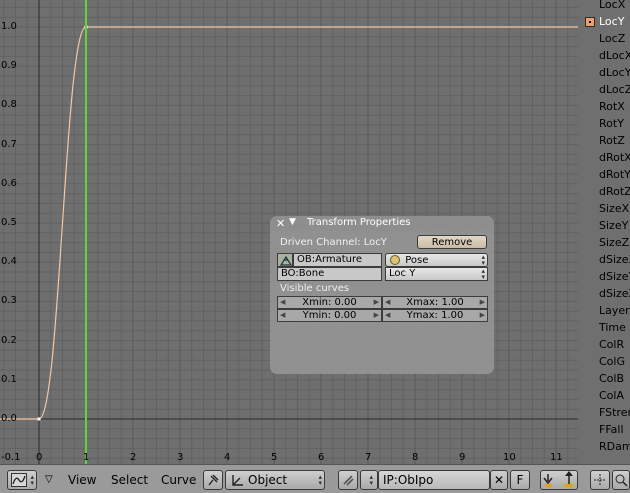 Image resolution: width=630 pixels, height=493 pixels. I want to click on mode-select: Pose ▴ ▾, so click(436, 260).